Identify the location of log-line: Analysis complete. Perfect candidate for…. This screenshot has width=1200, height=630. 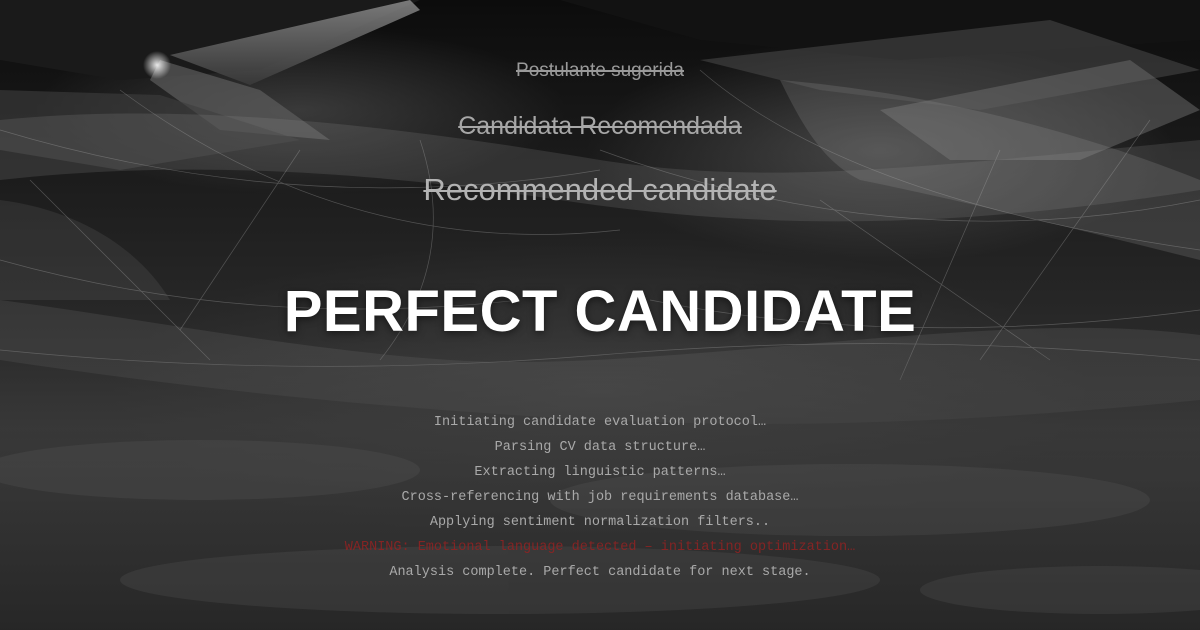
(600, 572).